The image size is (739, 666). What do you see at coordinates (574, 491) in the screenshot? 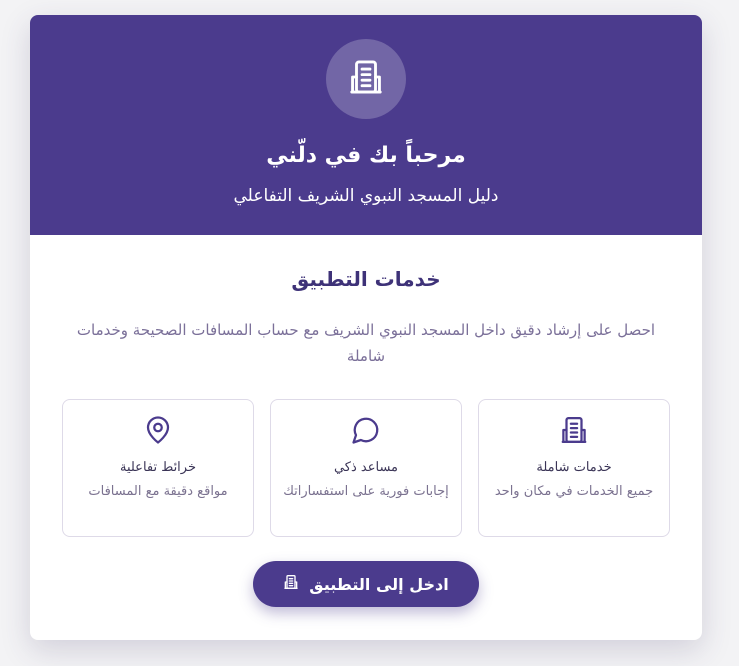
I see `feature-description: جميع الخدمات في مكان واحد` at bounding box center [574, 491].